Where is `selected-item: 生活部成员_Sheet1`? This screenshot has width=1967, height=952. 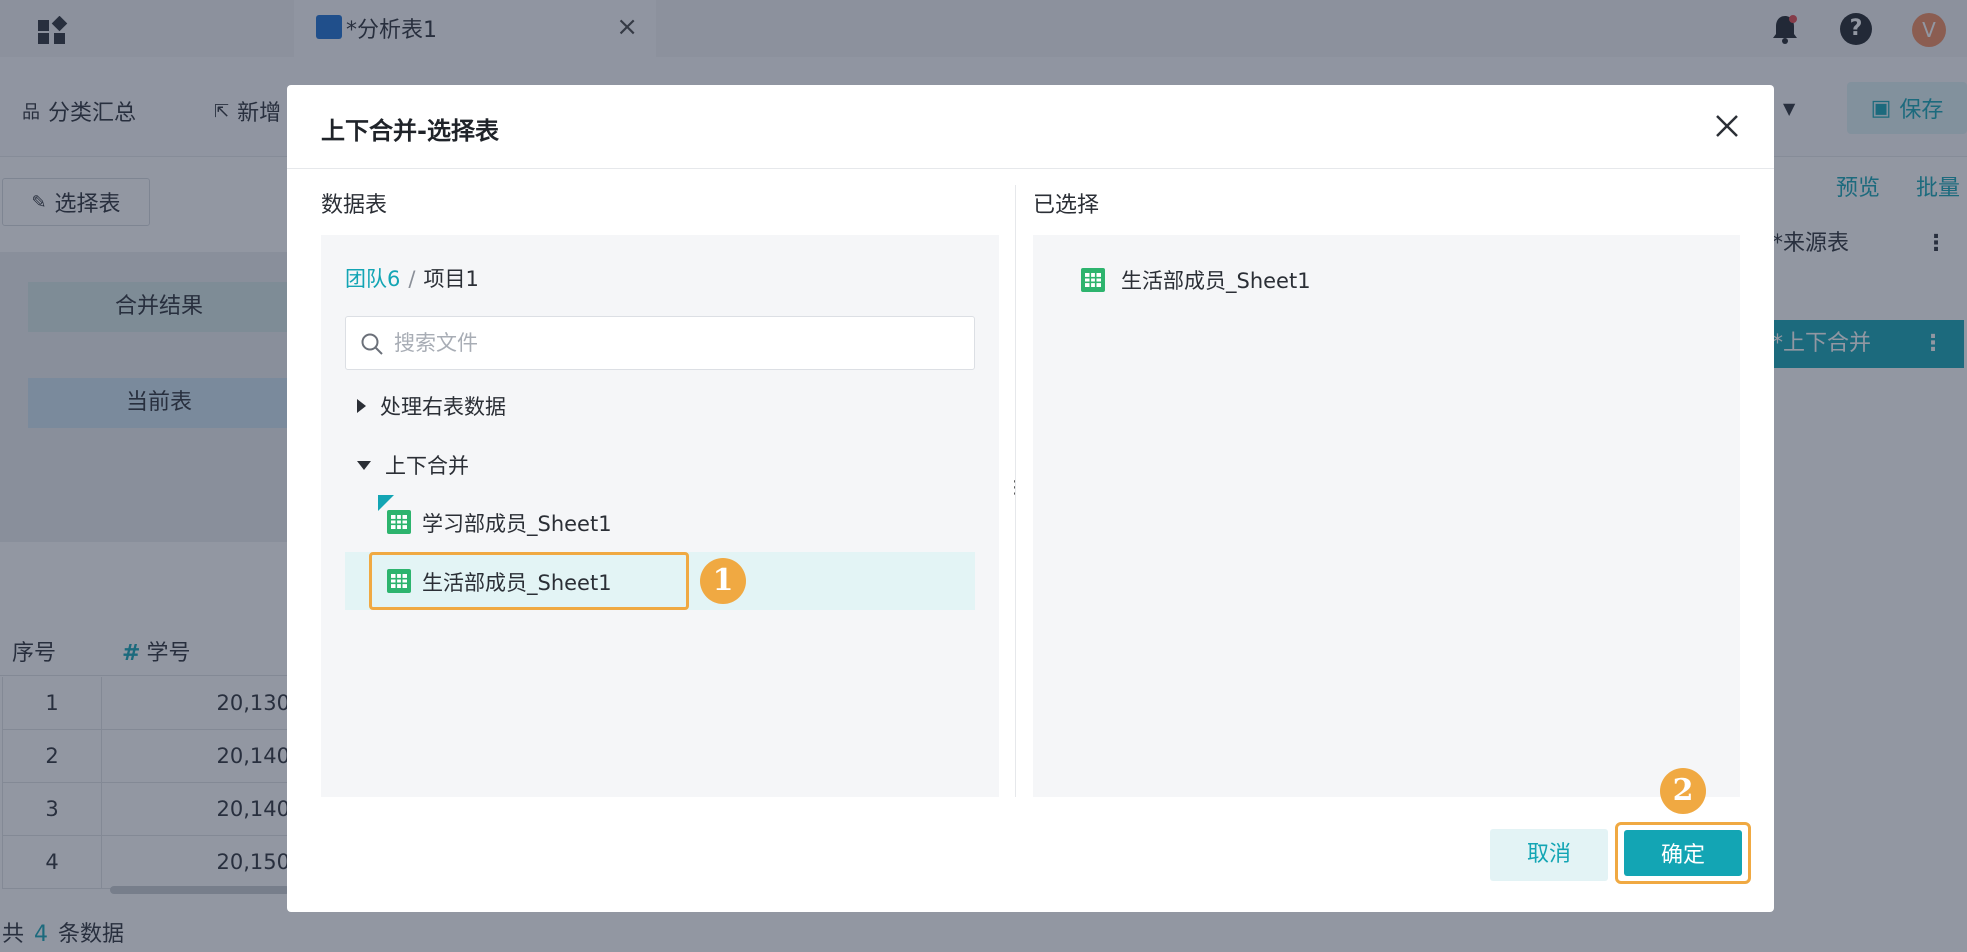
selected-item: 生活部成员_Sheet1 is located at coordinates (1196, 280).